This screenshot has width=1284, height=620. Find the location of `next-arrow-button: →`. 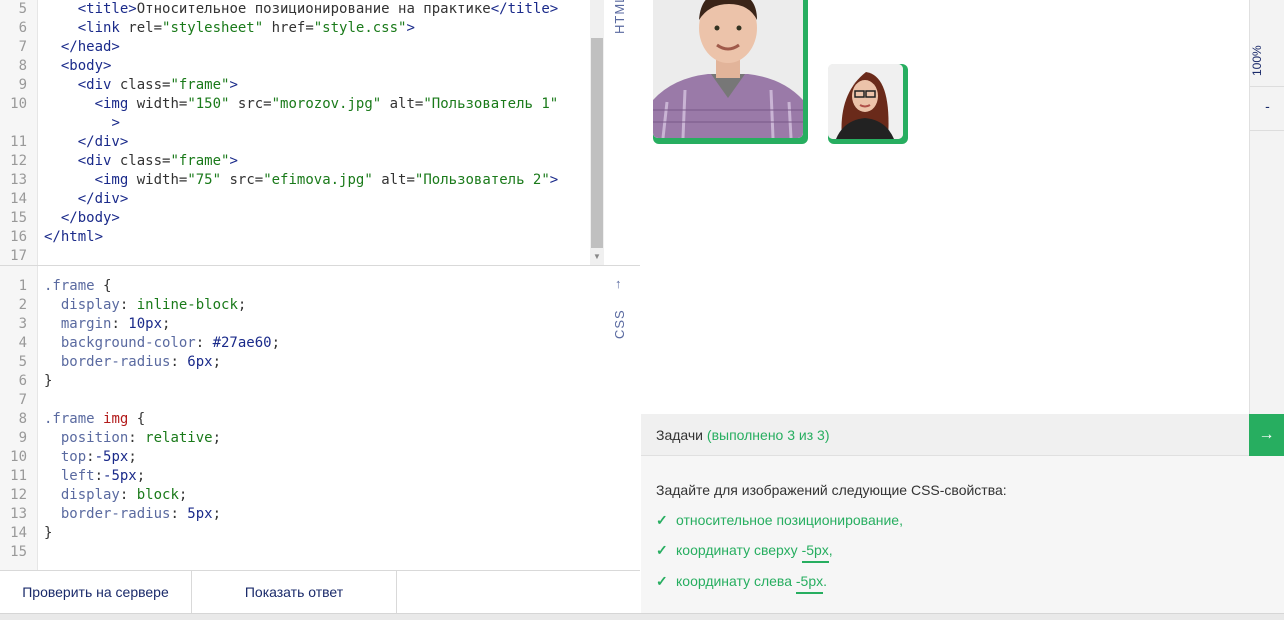

next-arrow-button: → is located at coordinates (1266, 435).